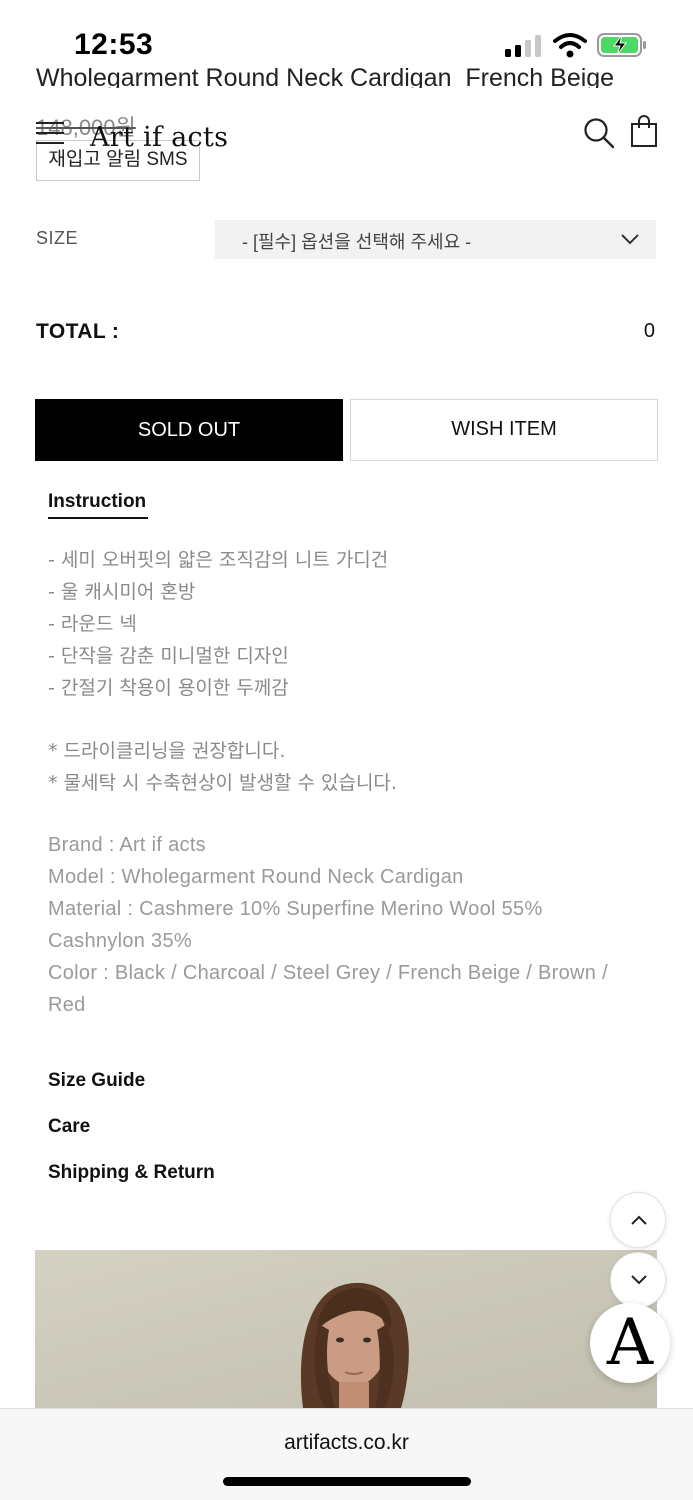 The height and width of the screenshot is (1500, 693). I want to click on feature-line: - 울 캐시미어 혼방, so click(122, 592).